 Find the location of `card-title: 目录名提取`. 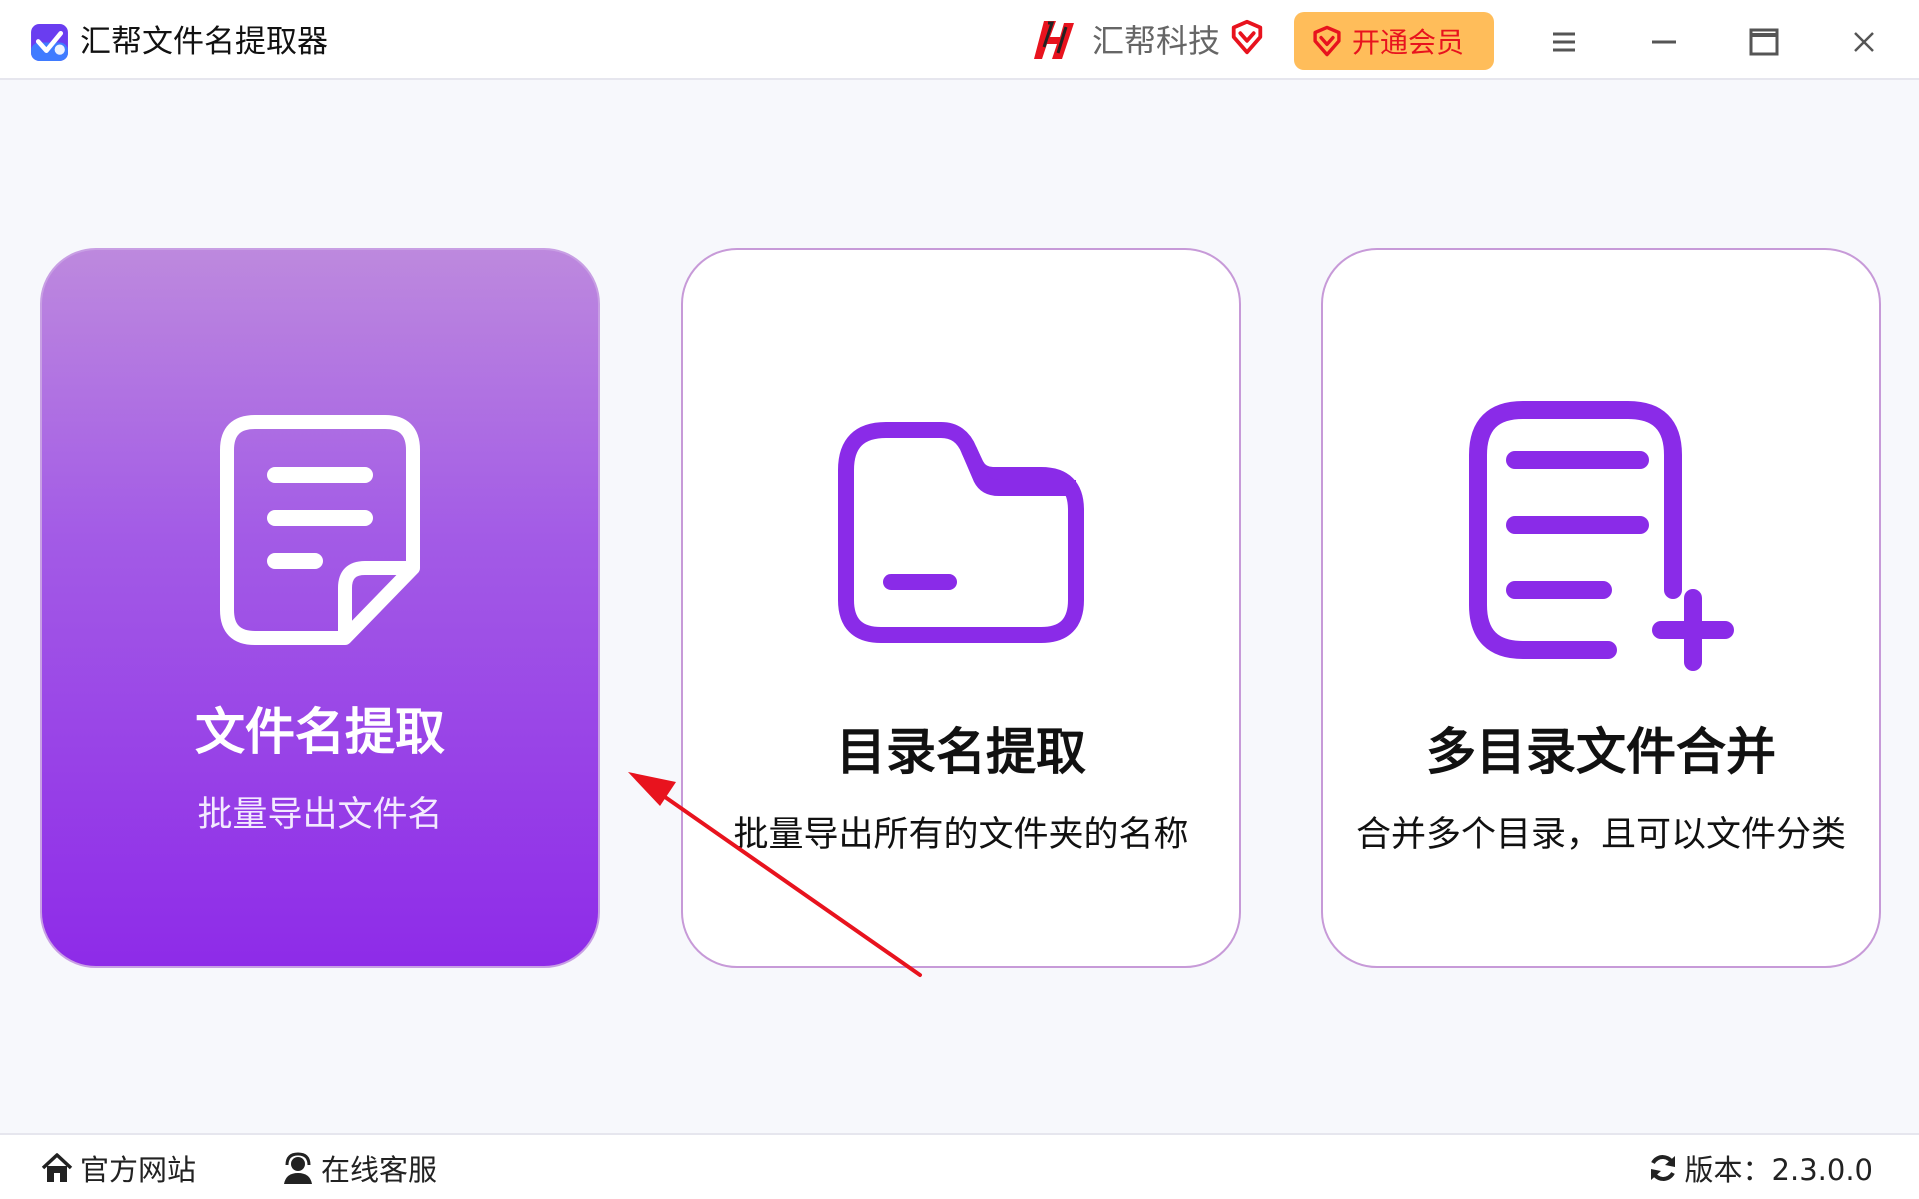

card-title: 目录名提取 is located at coordinates (961, 752).